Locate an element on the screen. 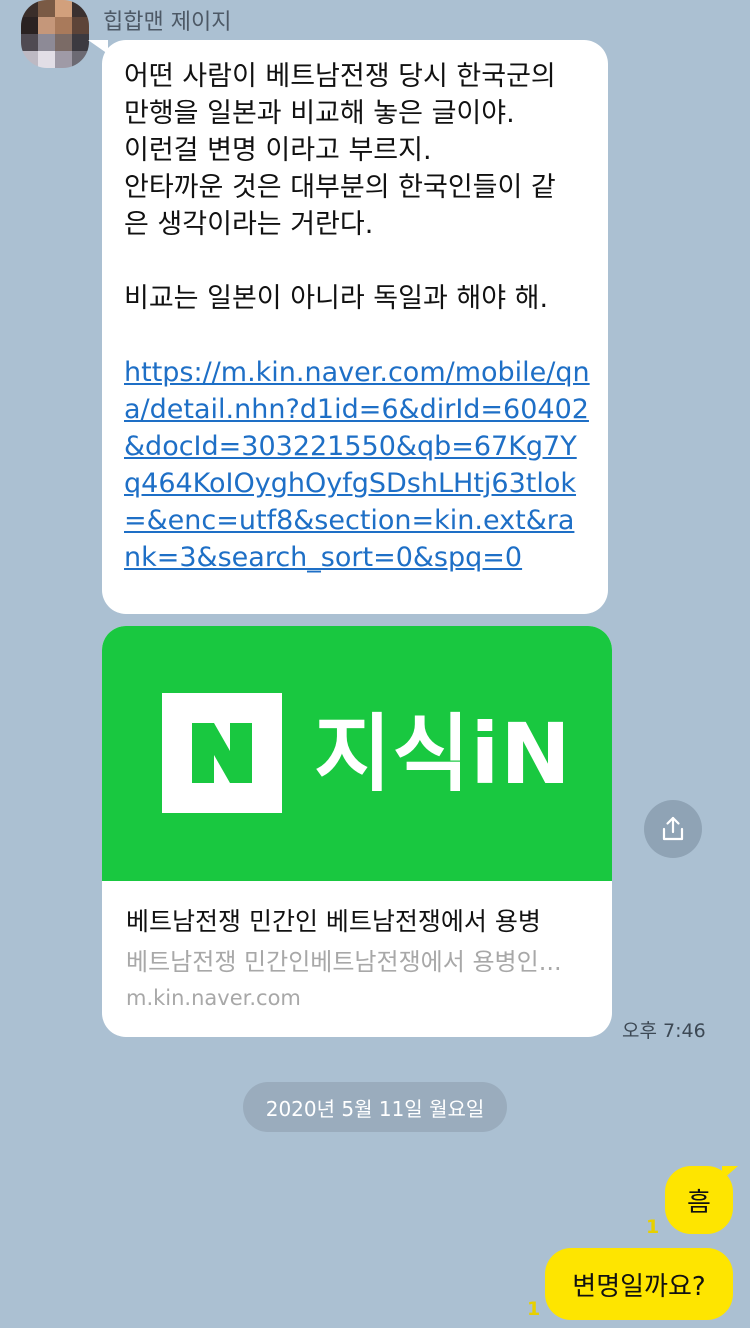 The height and width of the screenshot is (1328, 750). link-preview-domain: m.kin.naver.com is located at coordinates (213, 998).